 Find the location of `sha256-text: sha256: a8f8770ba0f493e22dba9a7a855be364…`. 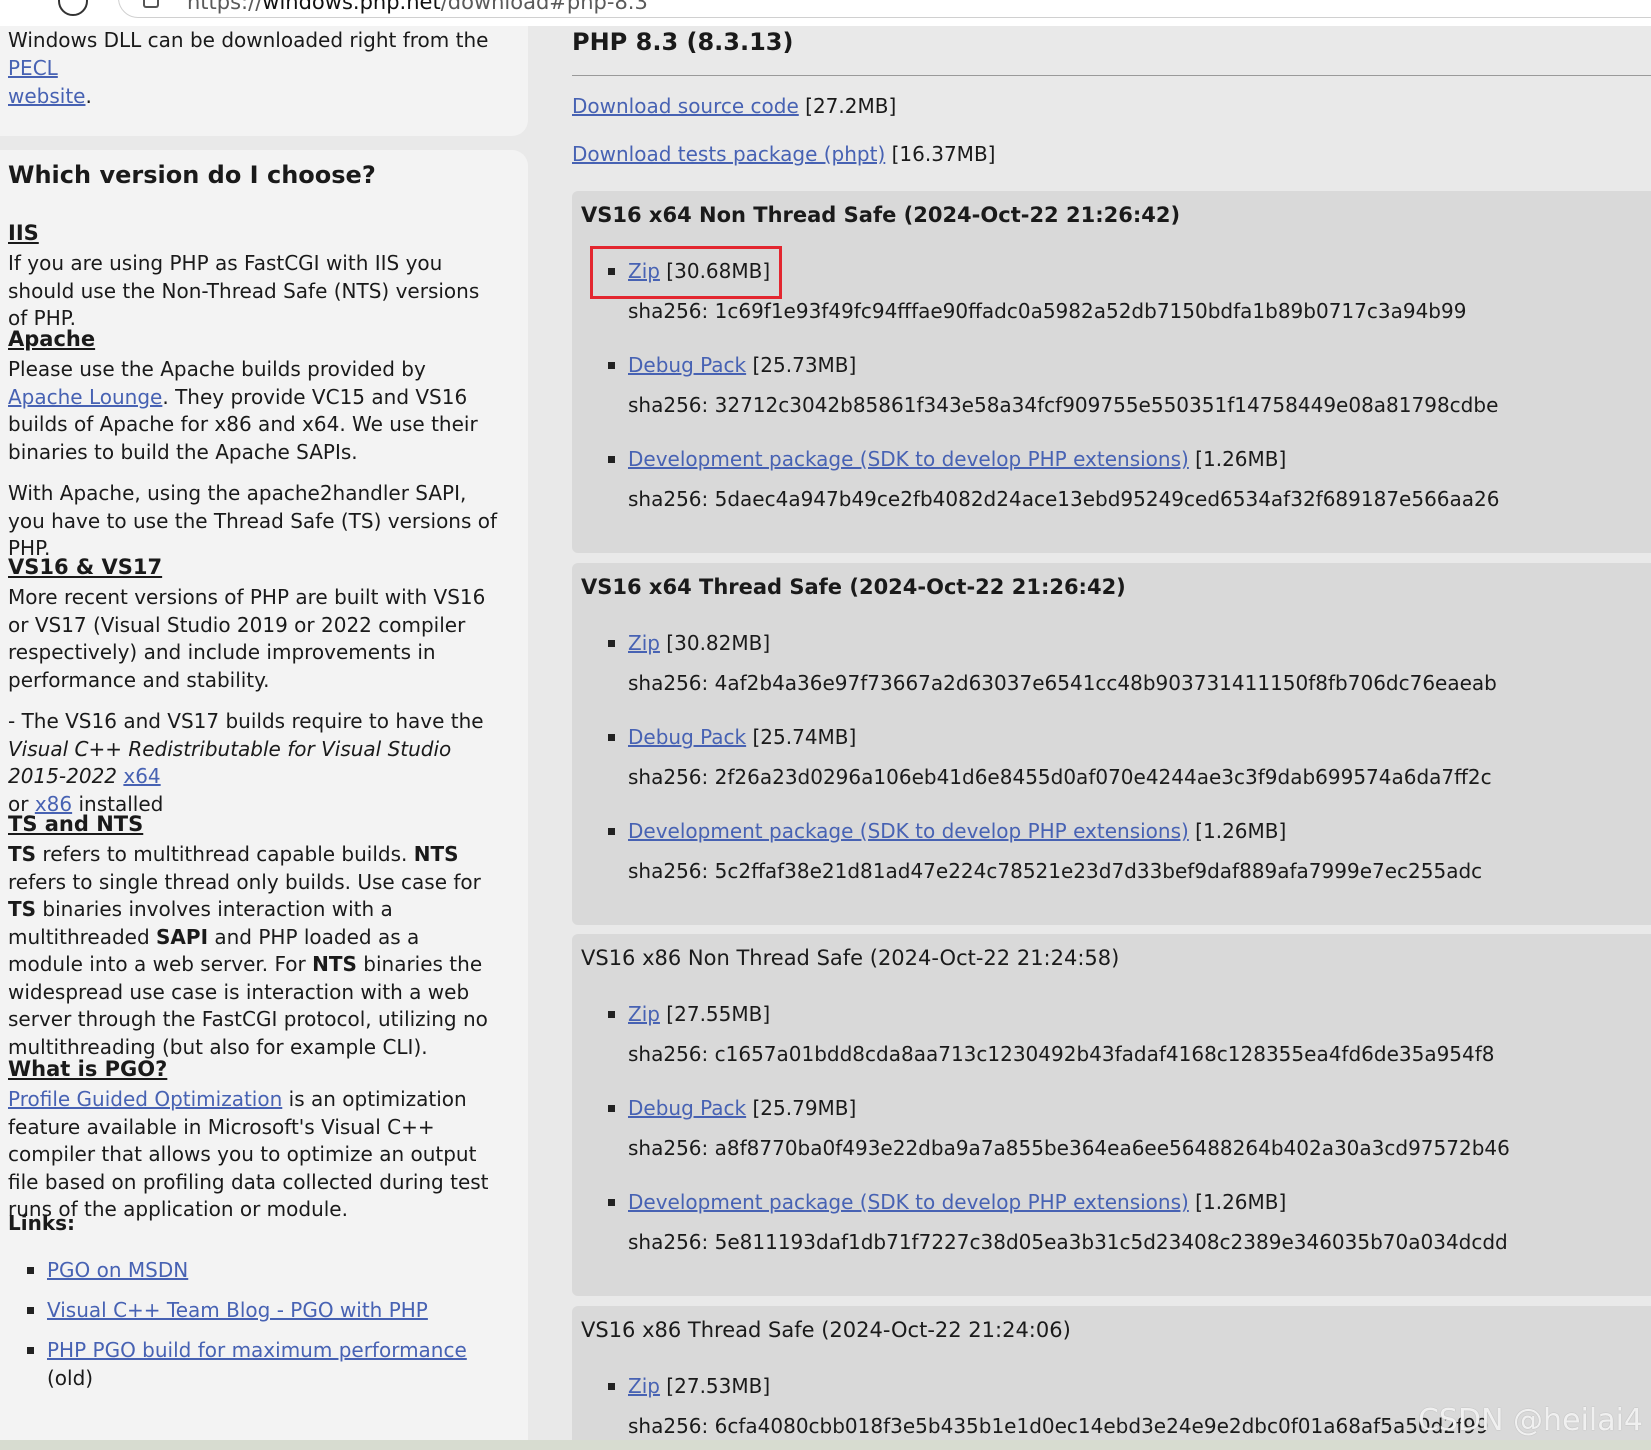

sha256-text: sha256: a8f8770ba0f493e22dba9a7a855be364… is located at coordinates (1069, 1148).